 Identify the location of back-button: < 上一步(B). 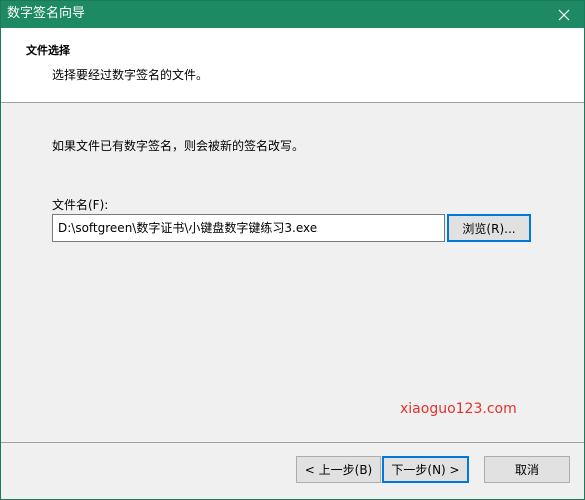
(338, 469).